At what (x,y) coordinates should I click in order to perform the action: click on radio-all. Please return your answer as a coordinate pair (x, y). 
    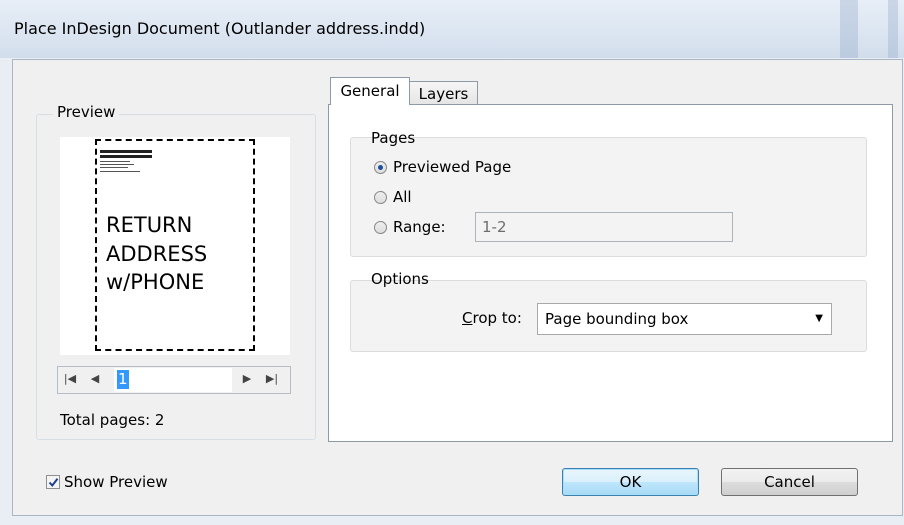
    Looking at the image, I should click on (380, 197).